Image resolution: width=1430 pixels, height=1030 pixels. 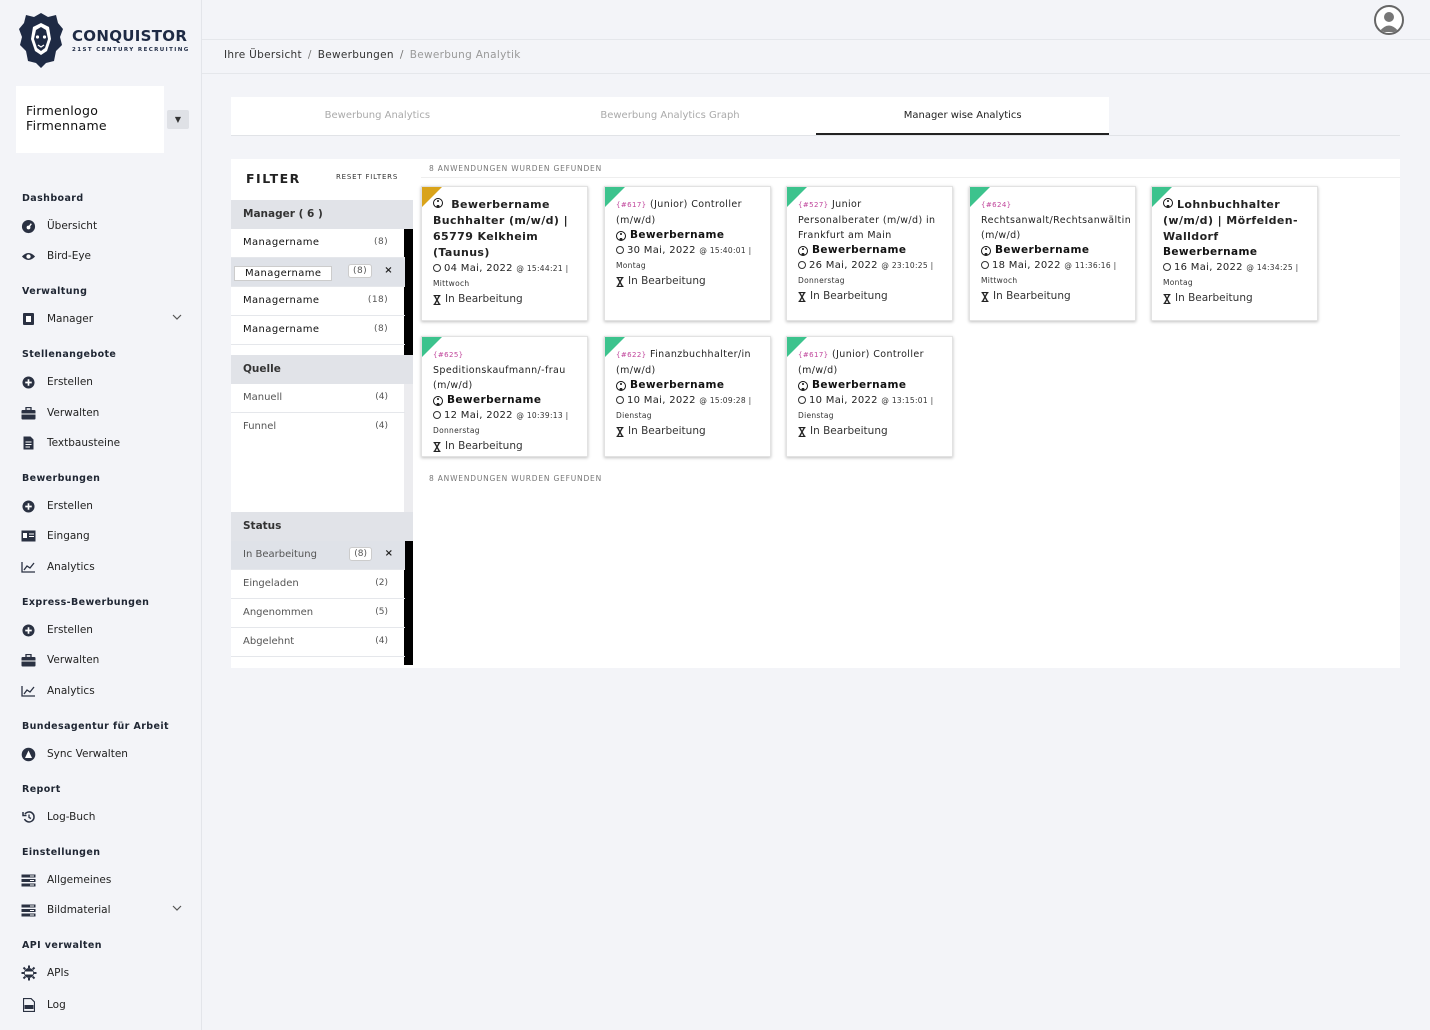 I want to click on nav-item-stellen-erstellen: Erstellen, so click(x=101, y=382).